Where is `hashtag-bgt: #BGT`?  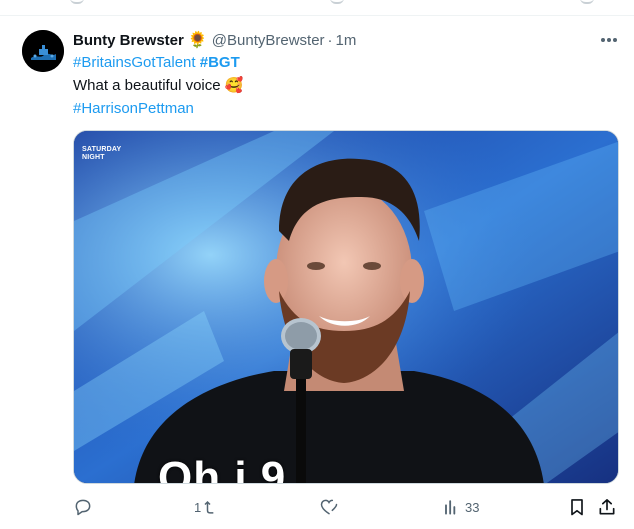 hashtag-bgt: #BGT is located at coordinates (220, 62).